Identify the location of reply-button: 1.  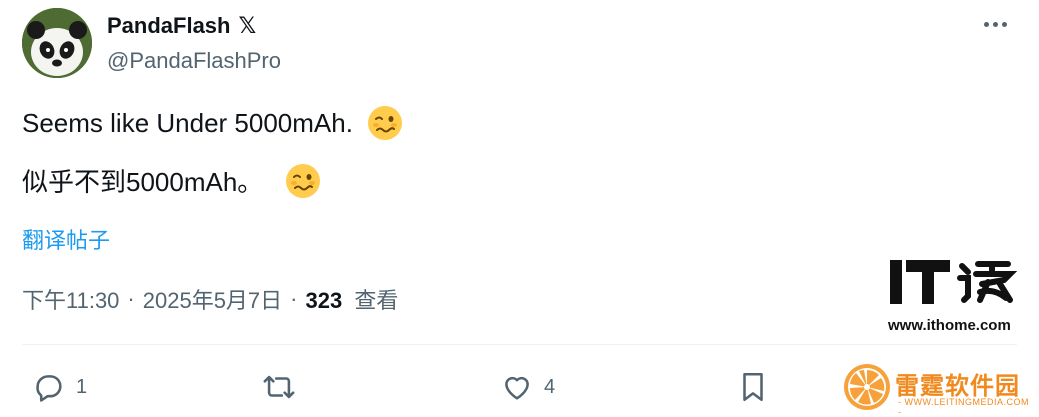
(59, 387).